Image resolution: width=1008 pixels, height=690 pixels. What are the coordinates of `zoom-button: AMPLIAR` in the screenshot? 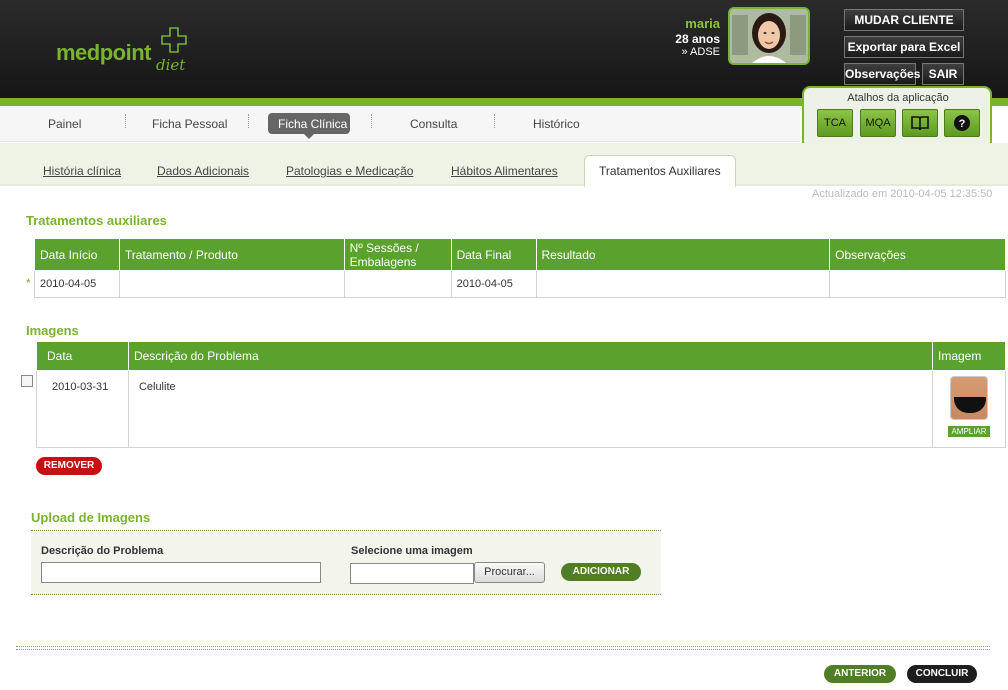 It's located at (969, 431).